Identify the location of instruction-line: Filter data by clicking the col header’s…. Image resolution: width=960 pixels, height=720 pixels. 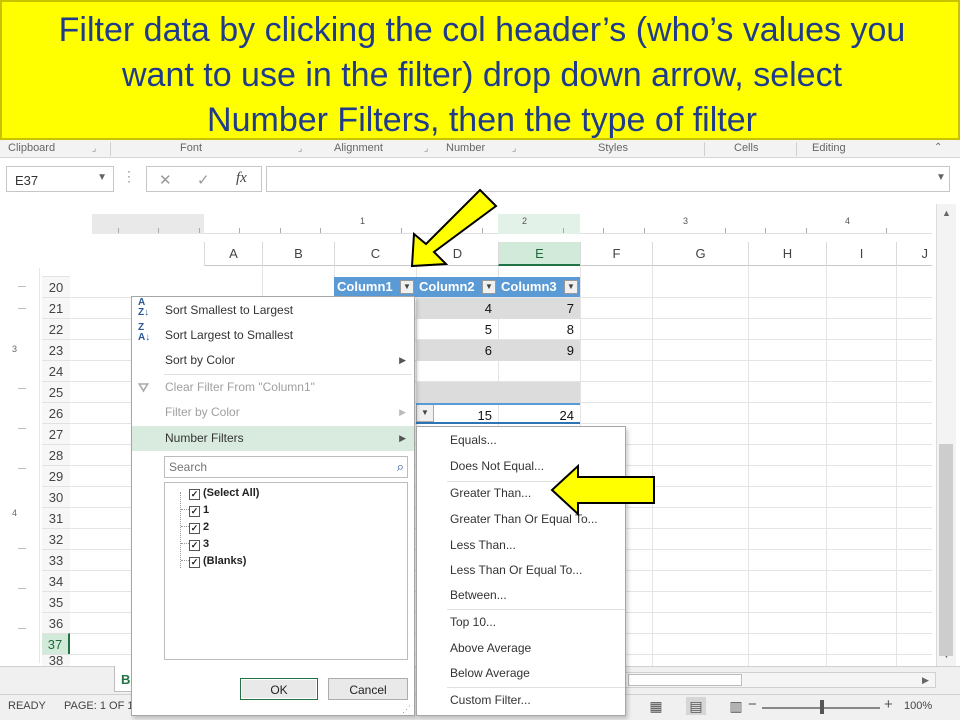
(482, 30).